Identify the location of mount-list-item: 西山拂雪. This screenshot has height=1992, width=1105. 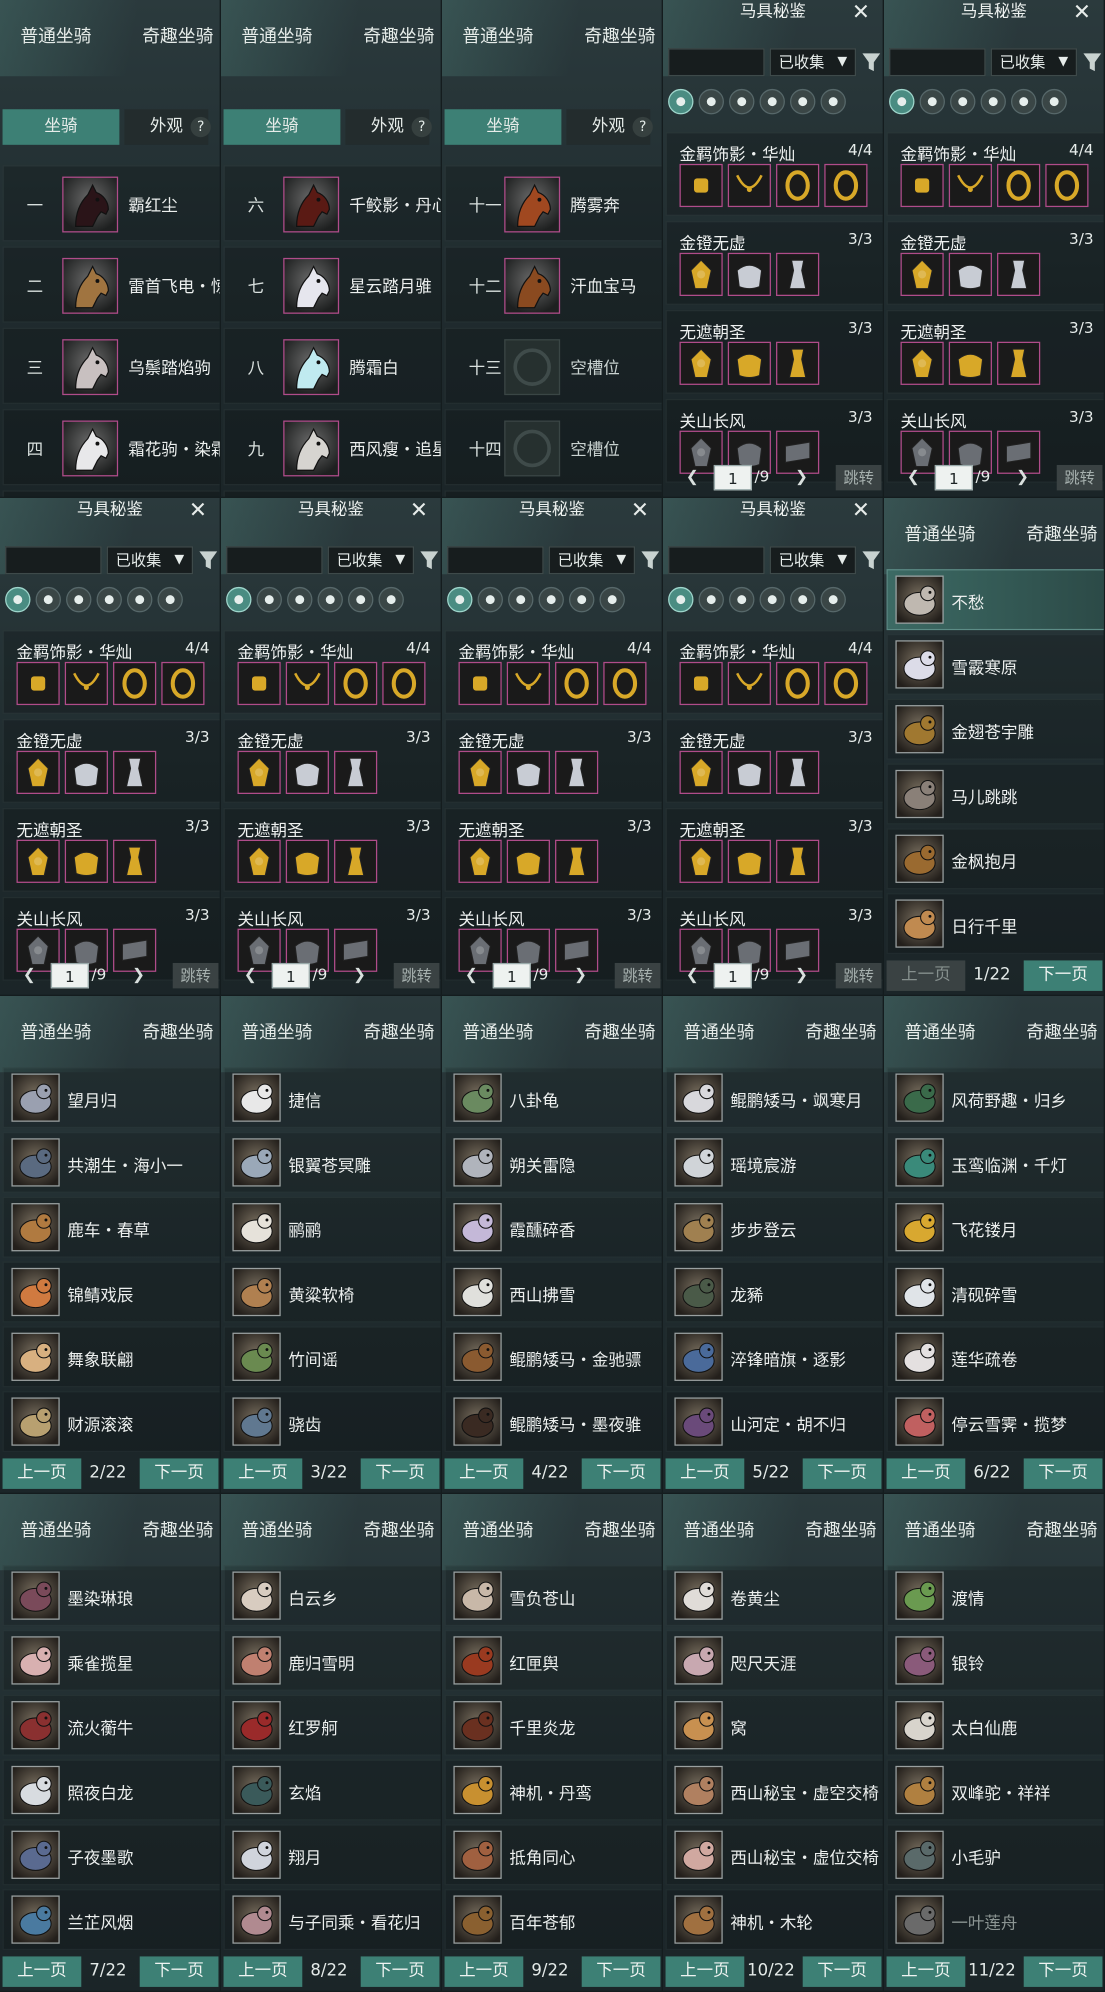
(553, 1292).